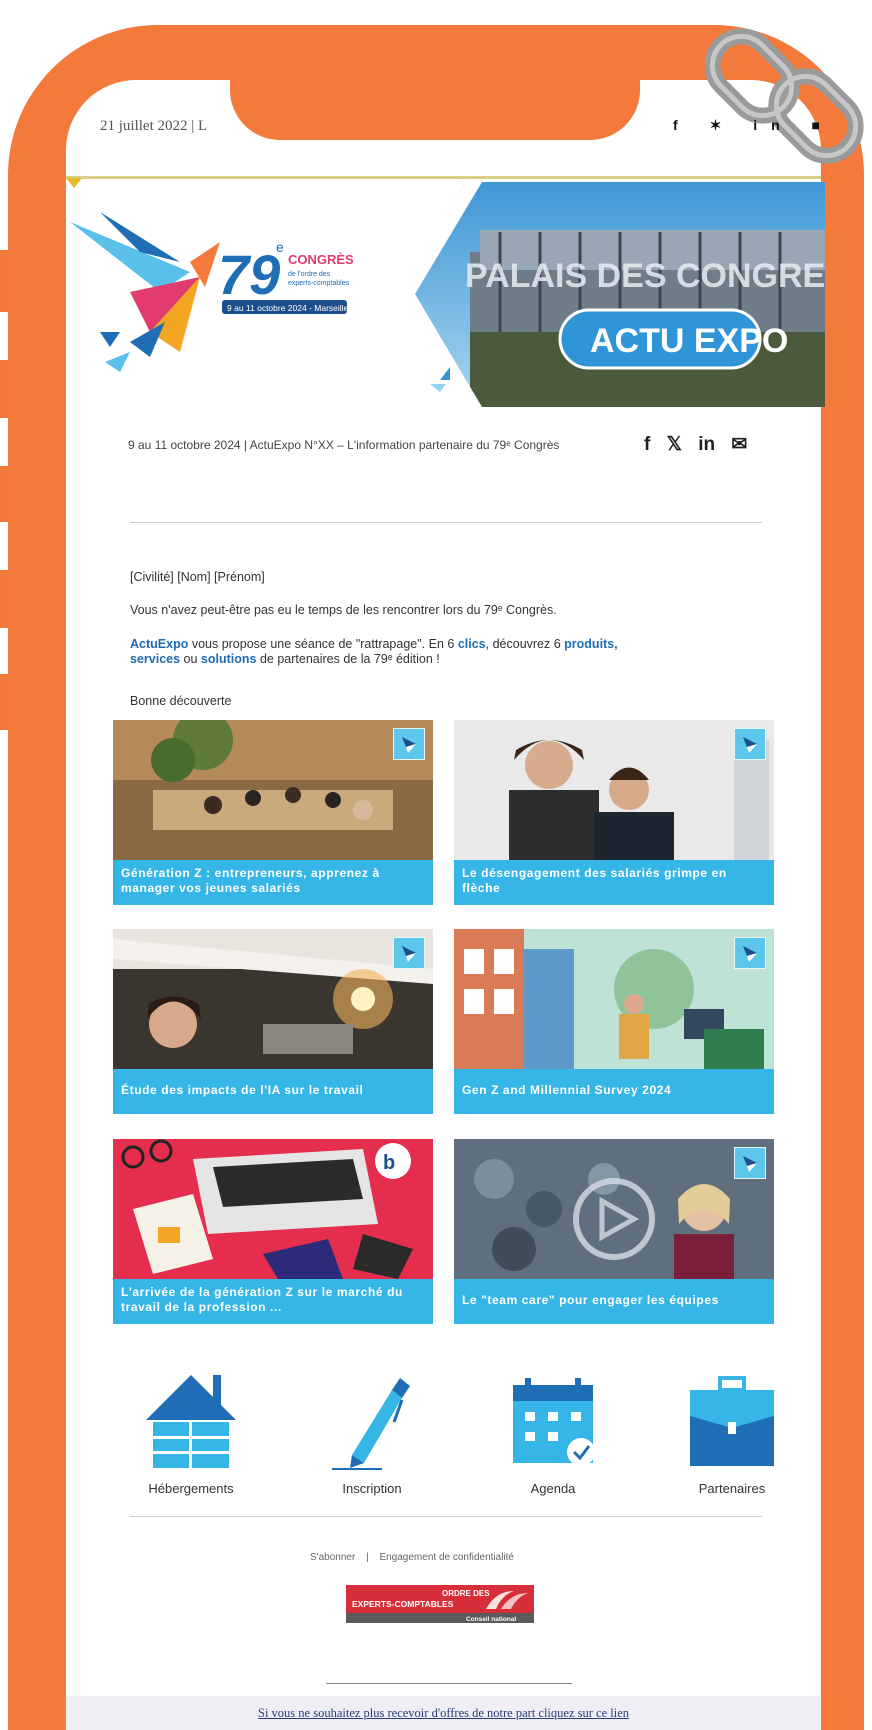 The height and width of the screenshot is (1730, 872). I want to click on house-icon, so click(191, 1421).